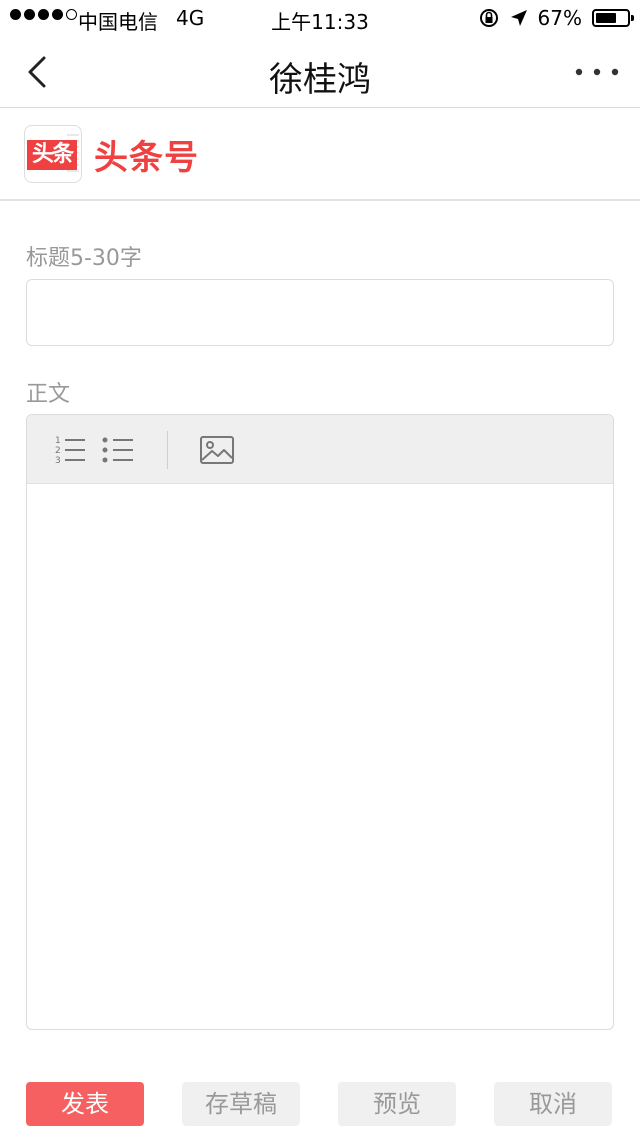 The height and width of the screenshot is (1138, 640). I want to click on status-right: 67%, so click(556, 18).